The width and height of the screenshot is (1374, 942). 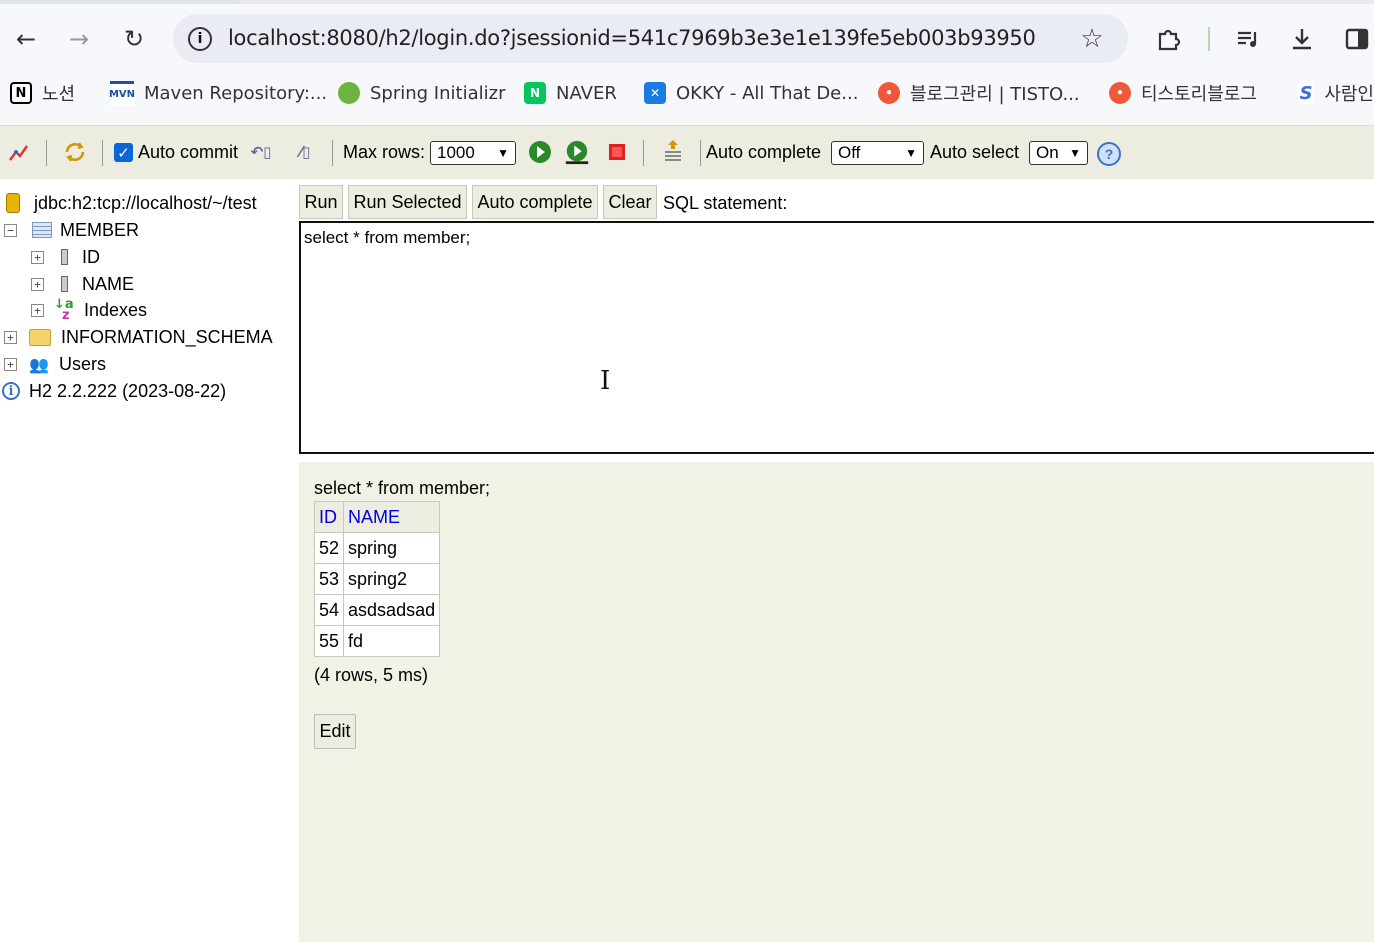 What do you see at coordinates (321, 202) in the screenshot?
I see `run-button: Run` at bounding box center [321, 202].